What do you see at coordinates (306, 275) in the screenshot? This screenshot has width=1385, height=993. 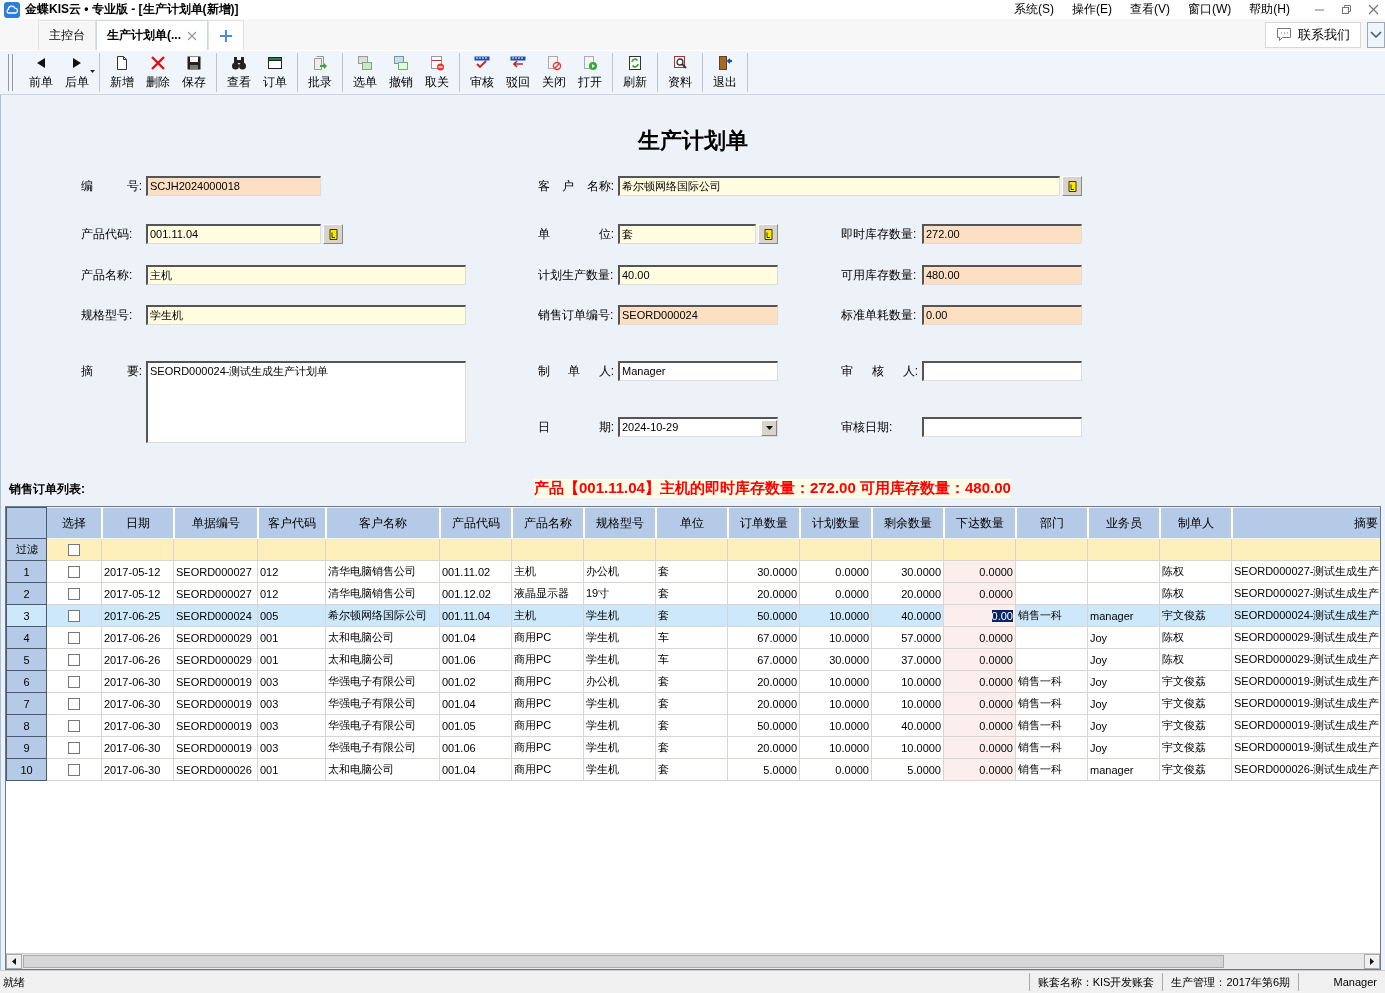 I see `input-field: 主机` at bounding box center [306, 275].